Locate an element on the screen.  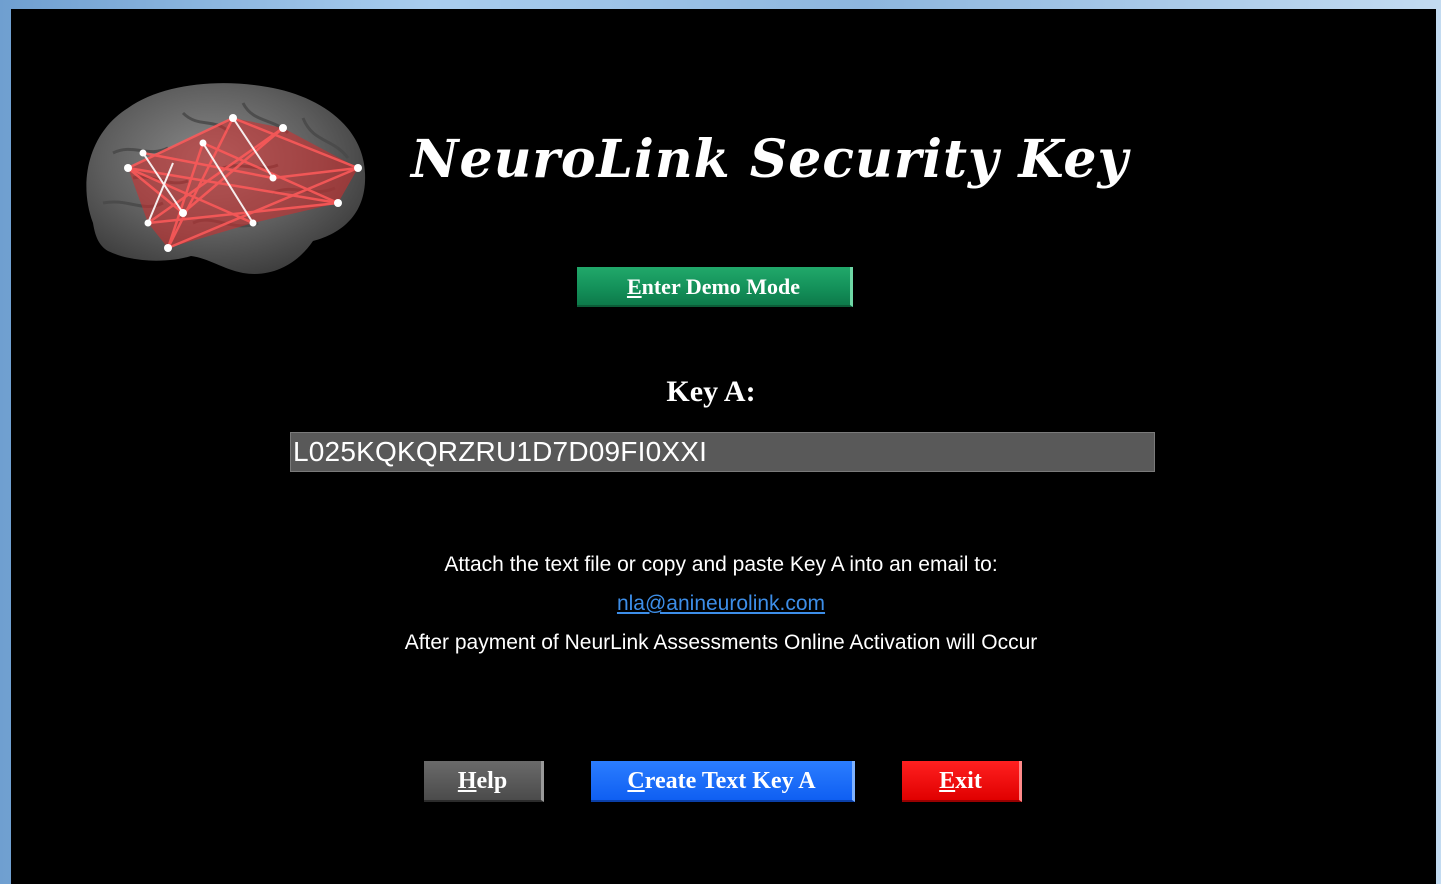
create-label-rest: reate Text Key A is located at coordinates (730, 781).